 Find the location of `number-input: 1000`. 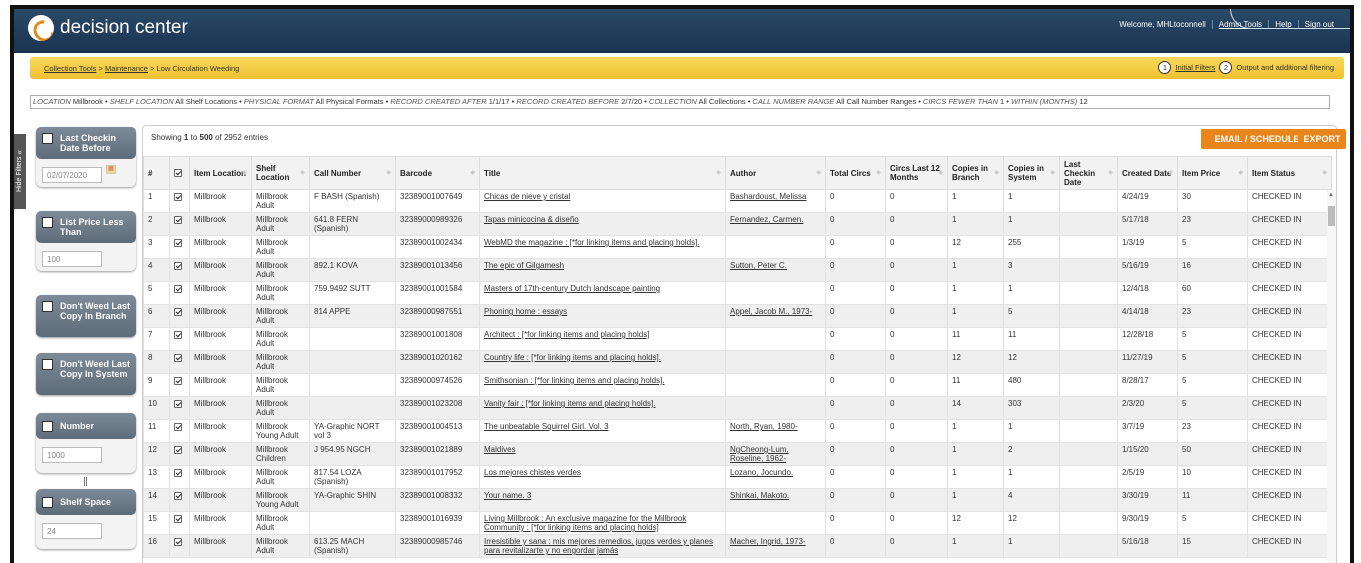

number-input: 1000 is located at coordinates (72, 455).